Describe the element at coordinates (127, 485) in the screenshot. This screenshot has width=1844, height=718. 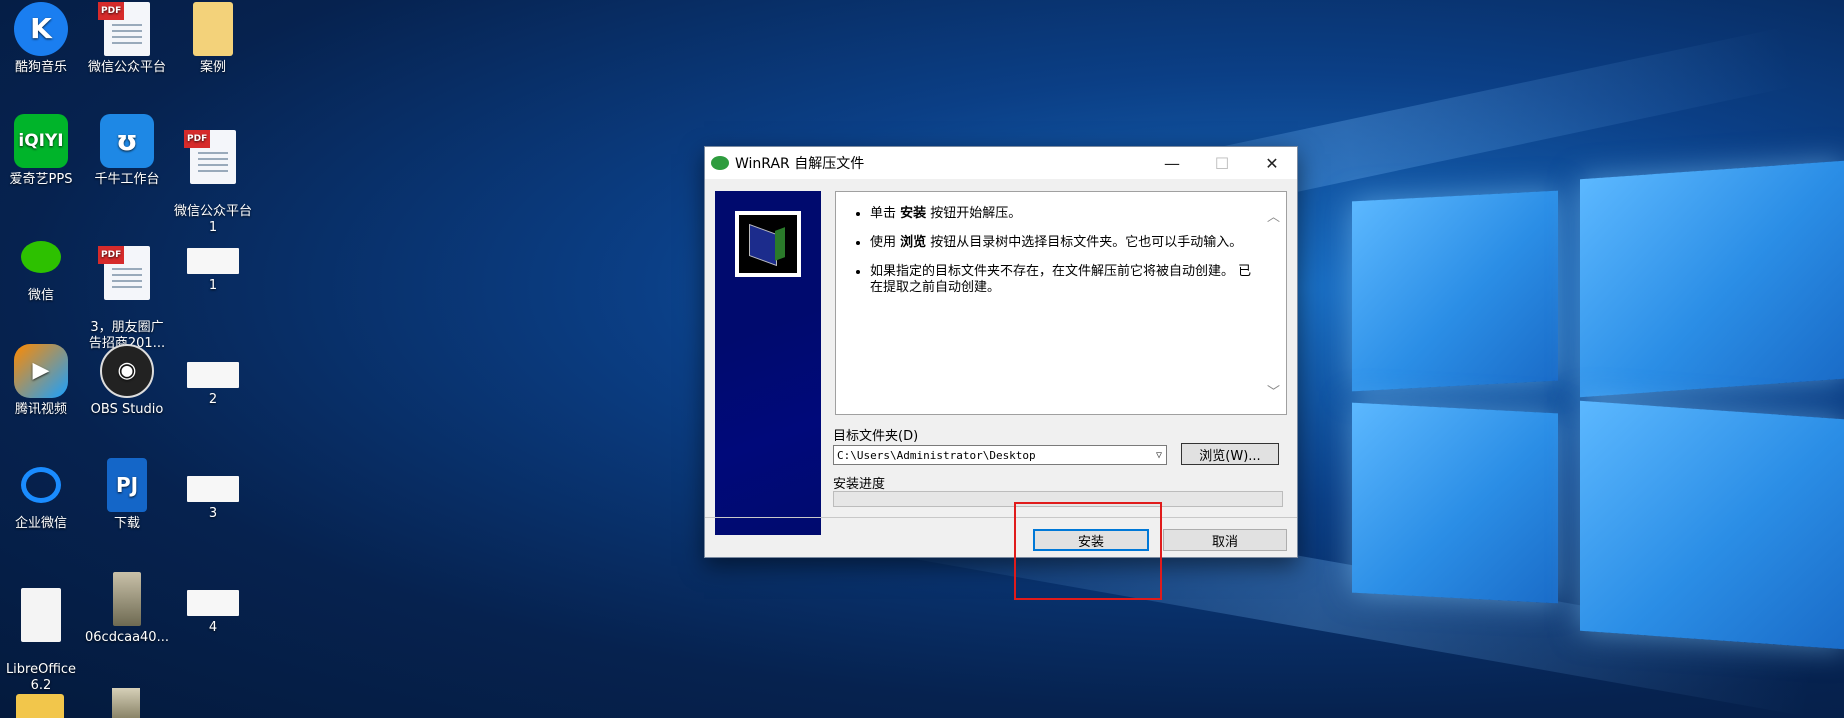
I see `download-app-icon: PJ` at that location.